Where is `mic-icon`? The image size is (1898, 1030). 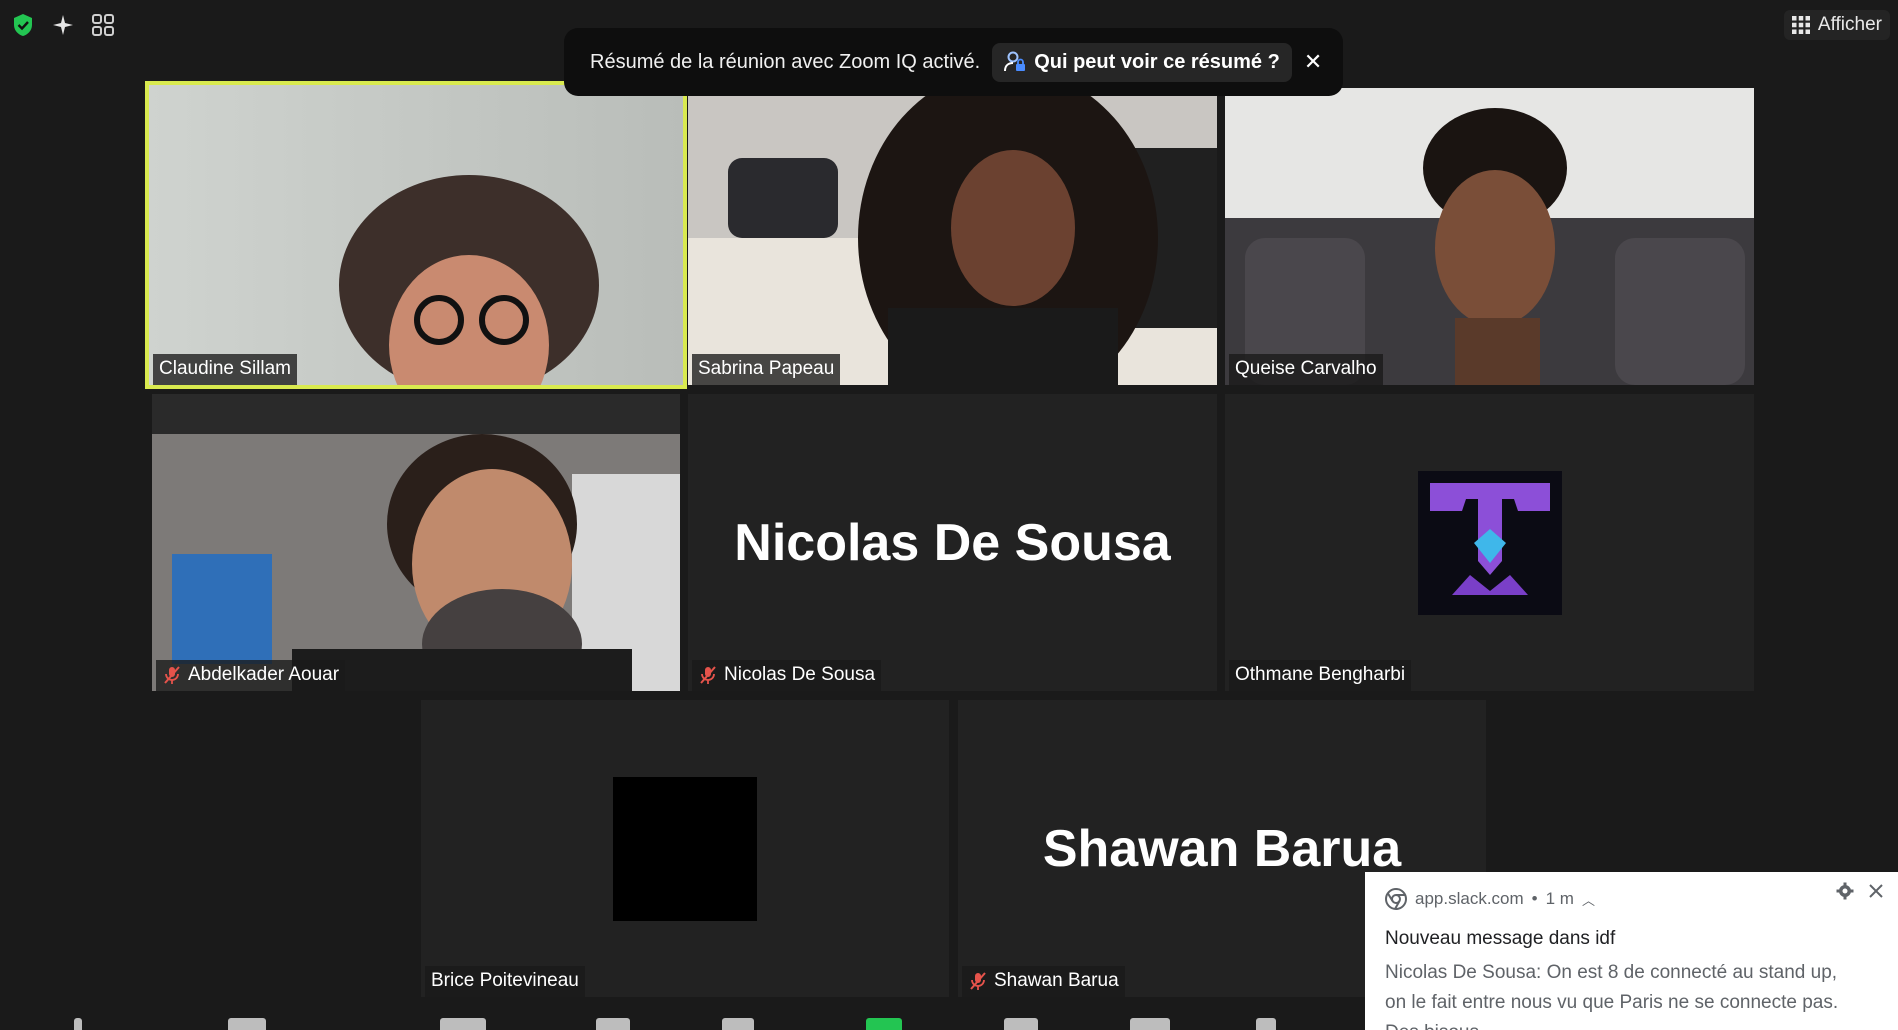
mic-icon is located at coordinates (78, 1024).